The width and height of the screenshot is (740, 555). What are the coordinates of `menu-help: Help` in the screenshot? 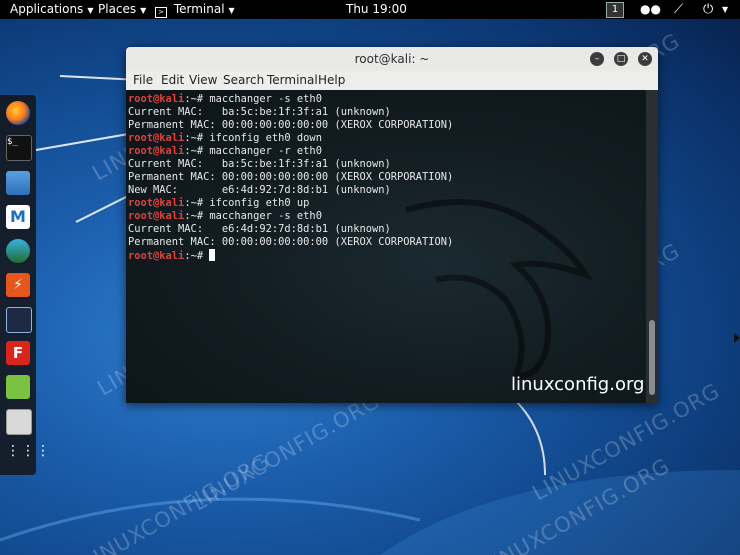 It's located at (331, 80).